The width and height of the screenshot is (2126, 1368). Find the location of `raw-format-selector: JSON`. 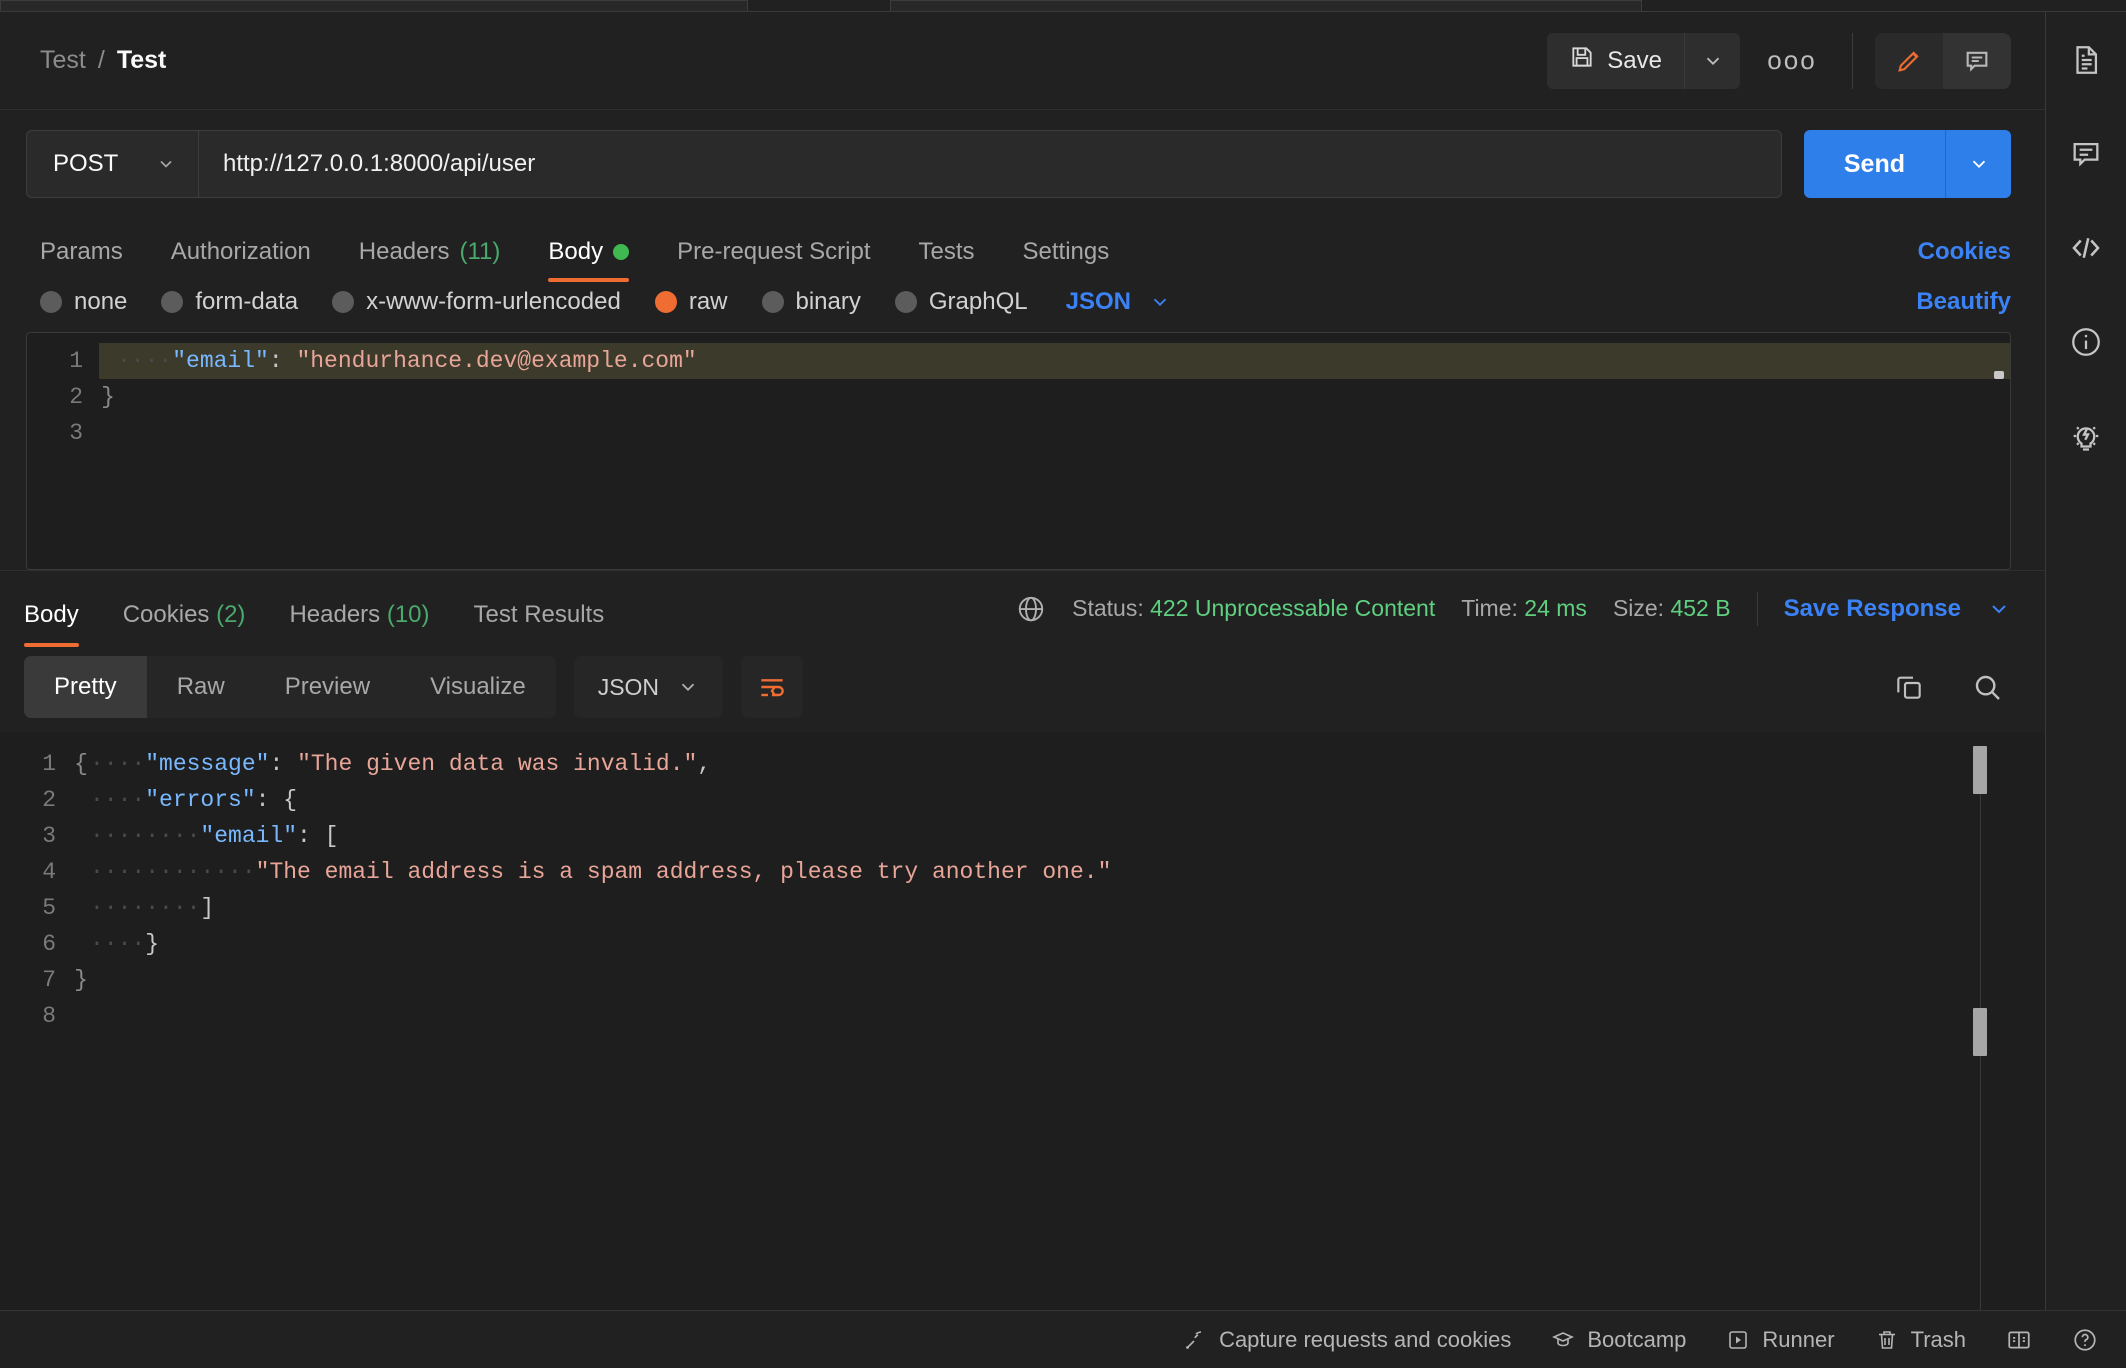

raw-format-selector: JSON is located at coordinates (1118, 302).